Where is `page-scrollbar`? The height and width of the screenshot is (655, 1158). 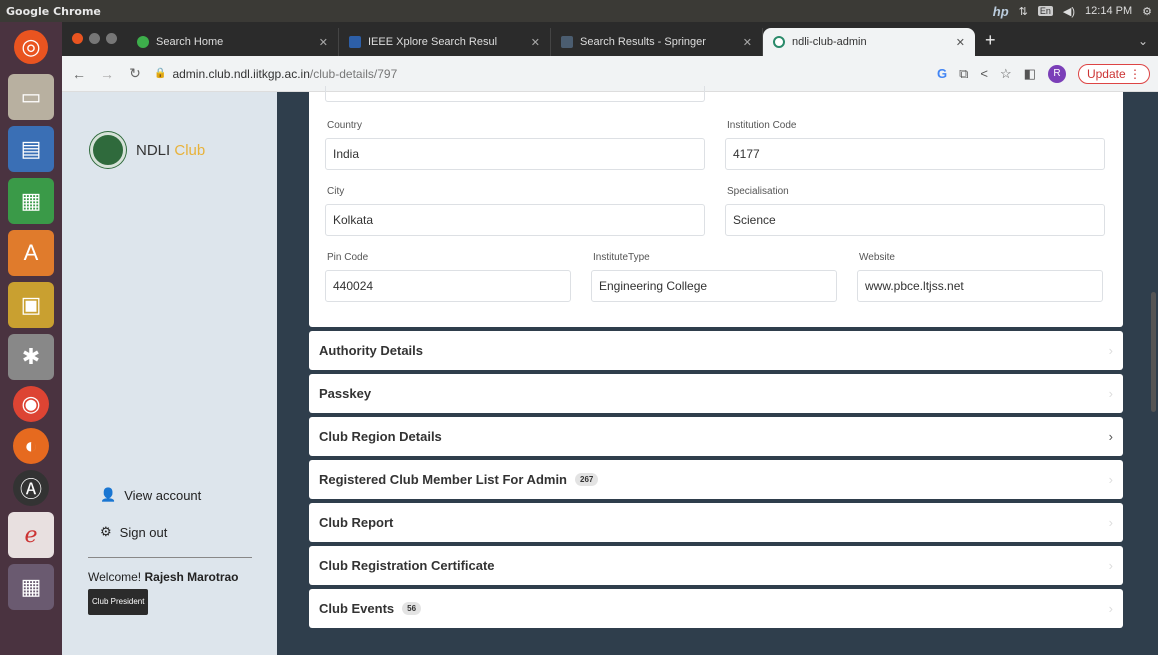 page-scrollbar is located at coordinates (1153, 373).